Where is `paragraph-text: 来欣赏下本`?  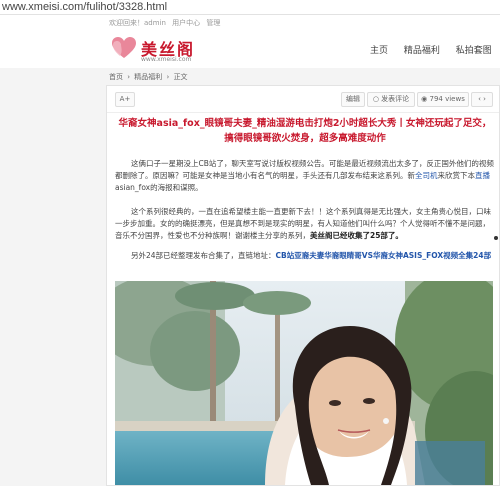
paragraph-text: 来欣赏下本 is located at coordinates (456, 175).